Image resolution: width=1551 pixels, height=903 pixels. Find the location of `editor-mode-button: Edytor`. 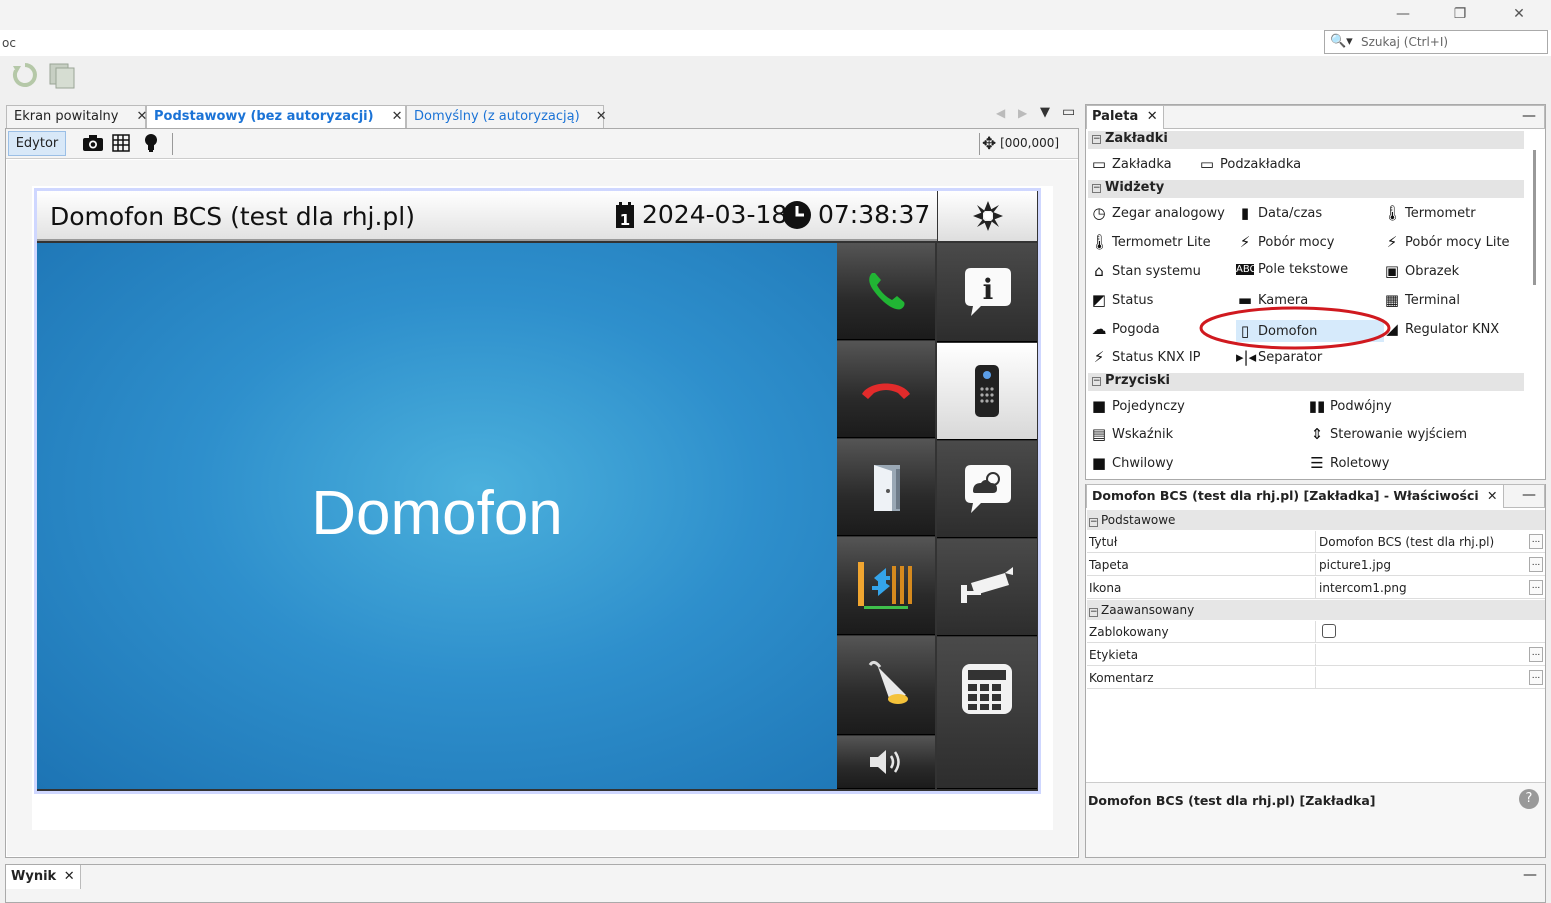

editor-mode-button: Edytor is located at coordinates (37, 143).